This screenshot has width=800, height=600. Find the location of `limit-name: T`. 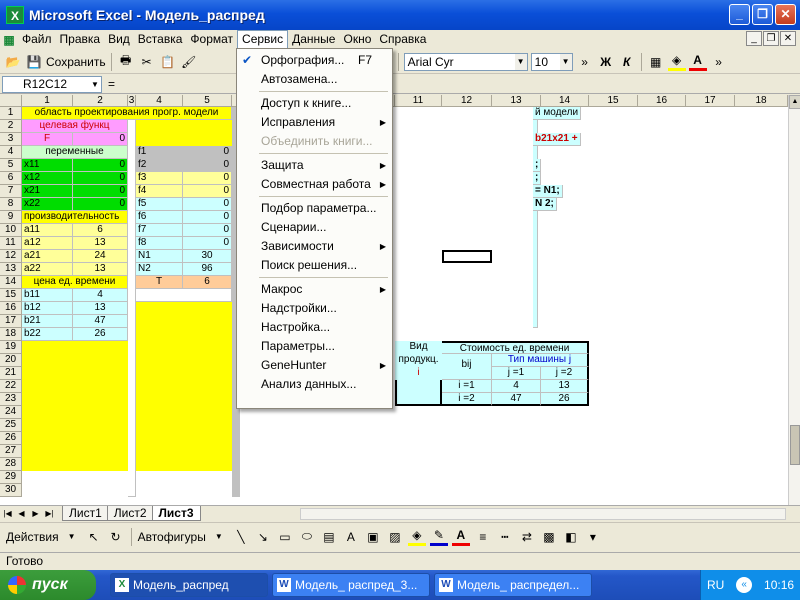

limit-name: T is located at coordinates (159, 282).